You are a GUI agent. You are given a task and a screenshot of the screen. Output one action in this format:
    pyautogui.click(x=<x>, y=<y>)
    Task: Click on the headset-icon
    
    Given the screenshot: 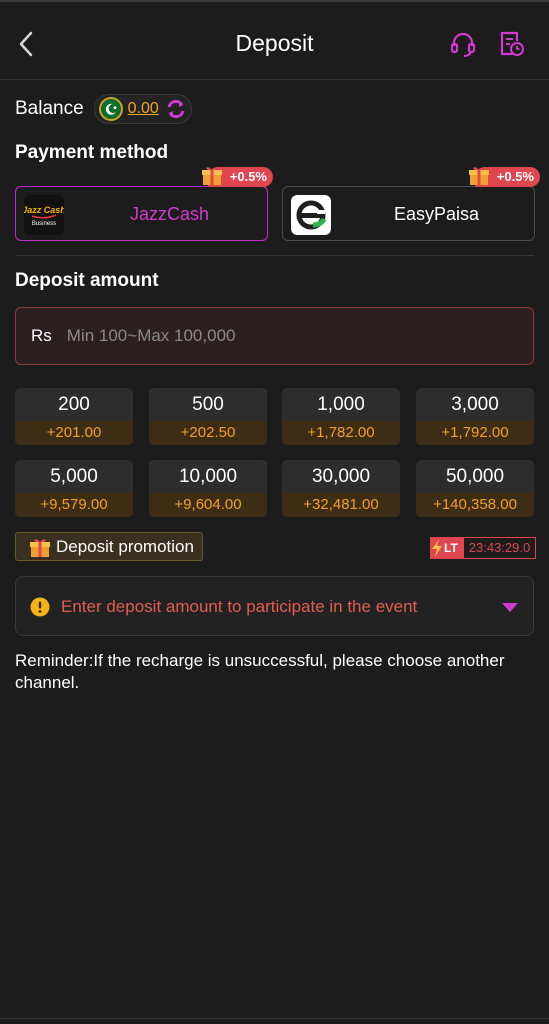 What is the action you would take?
    pyautogui.click(x=463, y=44)
    